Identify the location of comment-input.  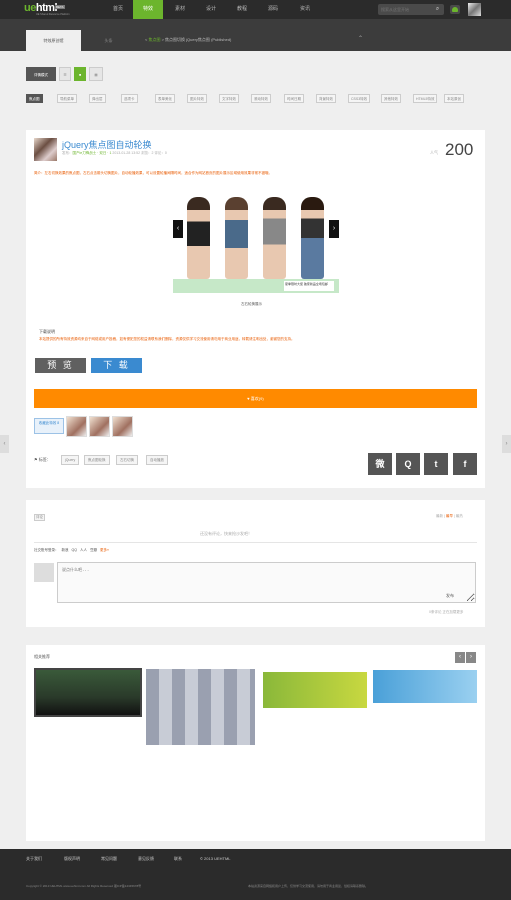
(266, 582).